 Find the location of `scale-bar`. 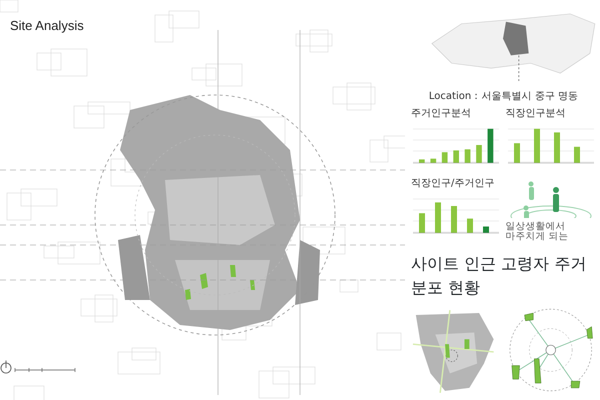

scale-bar is located at coordinates (45, 370).